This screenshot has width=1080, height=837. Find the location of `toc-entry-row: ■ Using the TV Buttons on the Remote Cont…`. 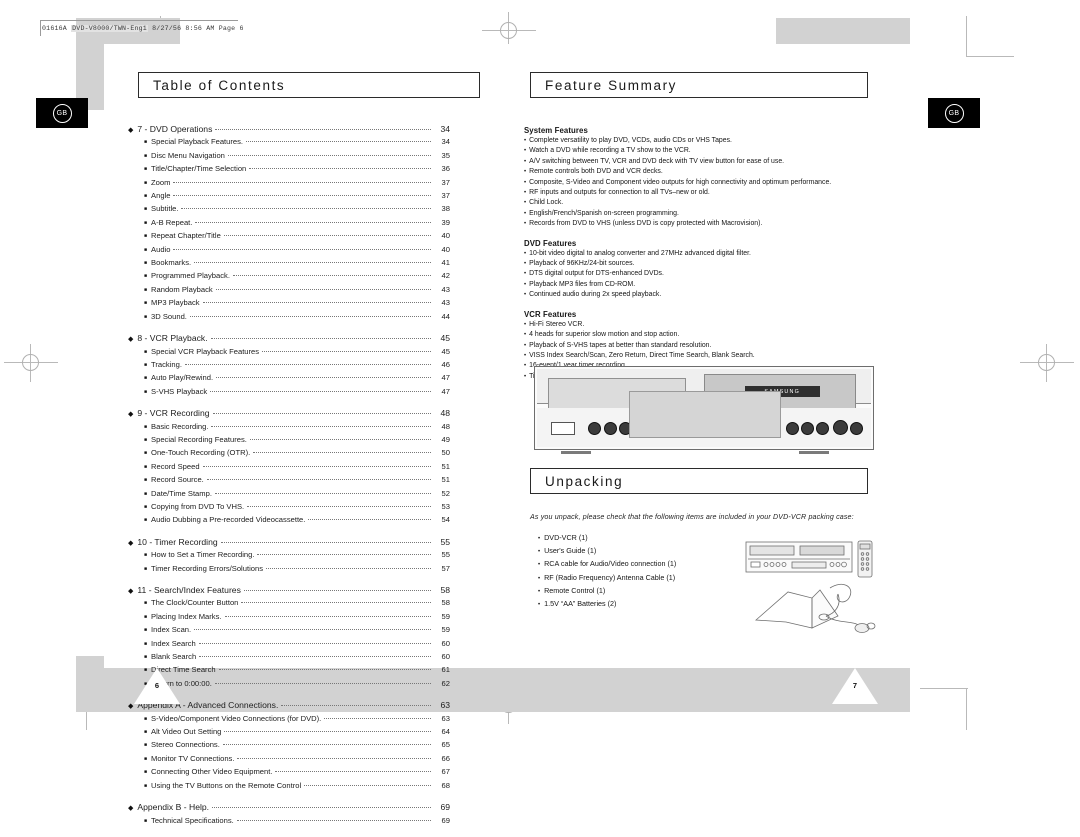

toc-entry-row: ■ Using the TV Buttons on the Remote Cont… is located at coordinates (289, 786).